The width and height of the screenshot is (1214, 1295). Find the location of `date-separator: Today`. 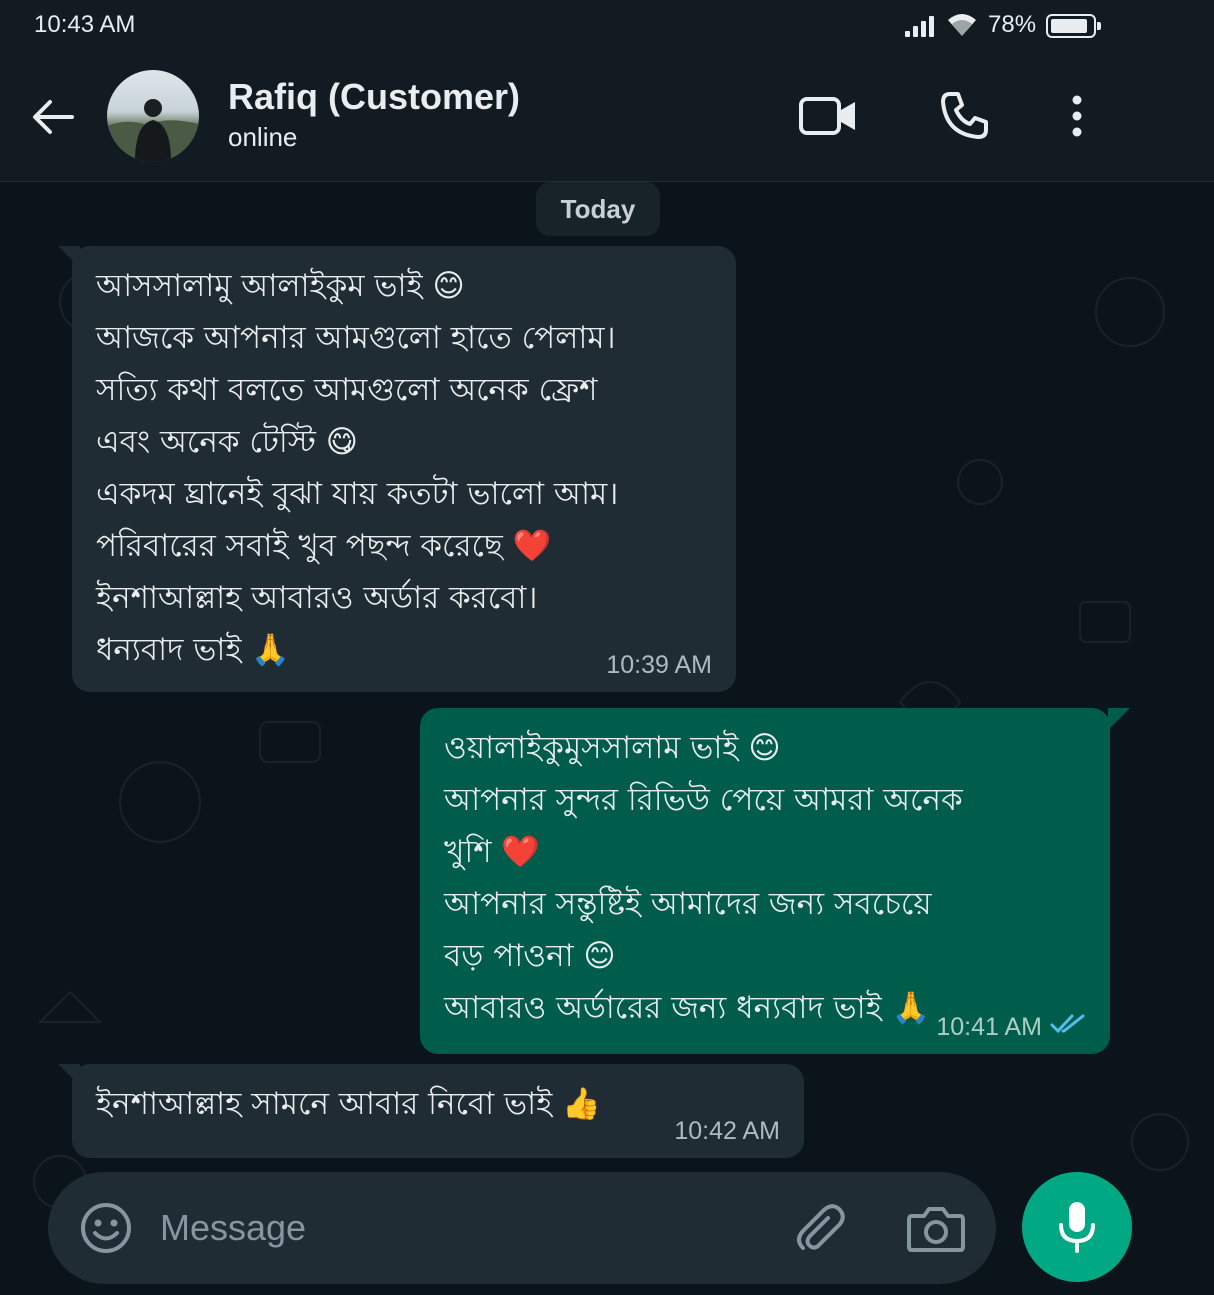

date-separator: Today is located at coordinates (598, 209).